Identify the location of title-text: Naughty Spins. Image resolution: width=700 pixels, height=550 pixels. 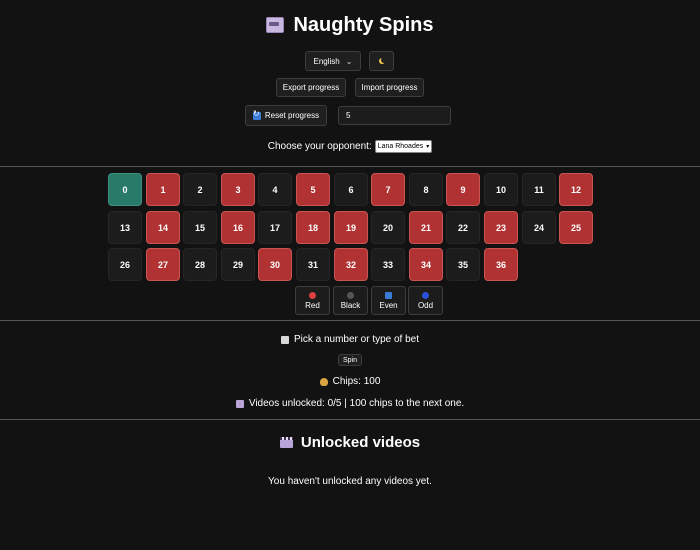
(363, 24).